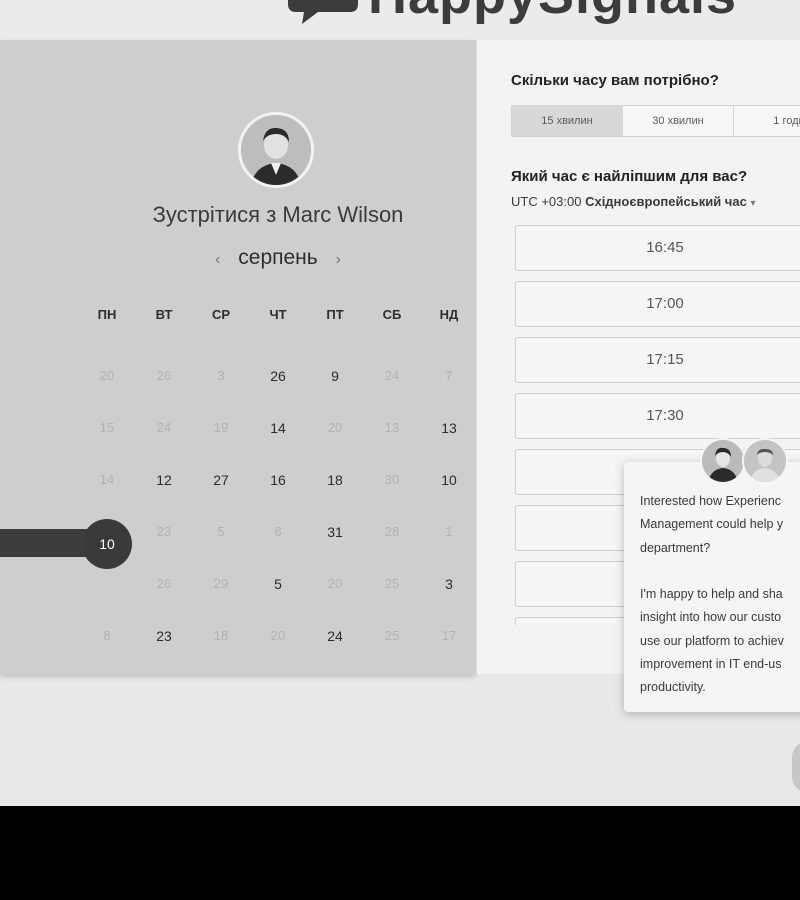 Image resolution: width=800 pixels, height=900 pixels. What do you see at coordinates (164, 480) in the screenshot?
I see `calendar-day-available: 12` at bounding box center [164, 480].